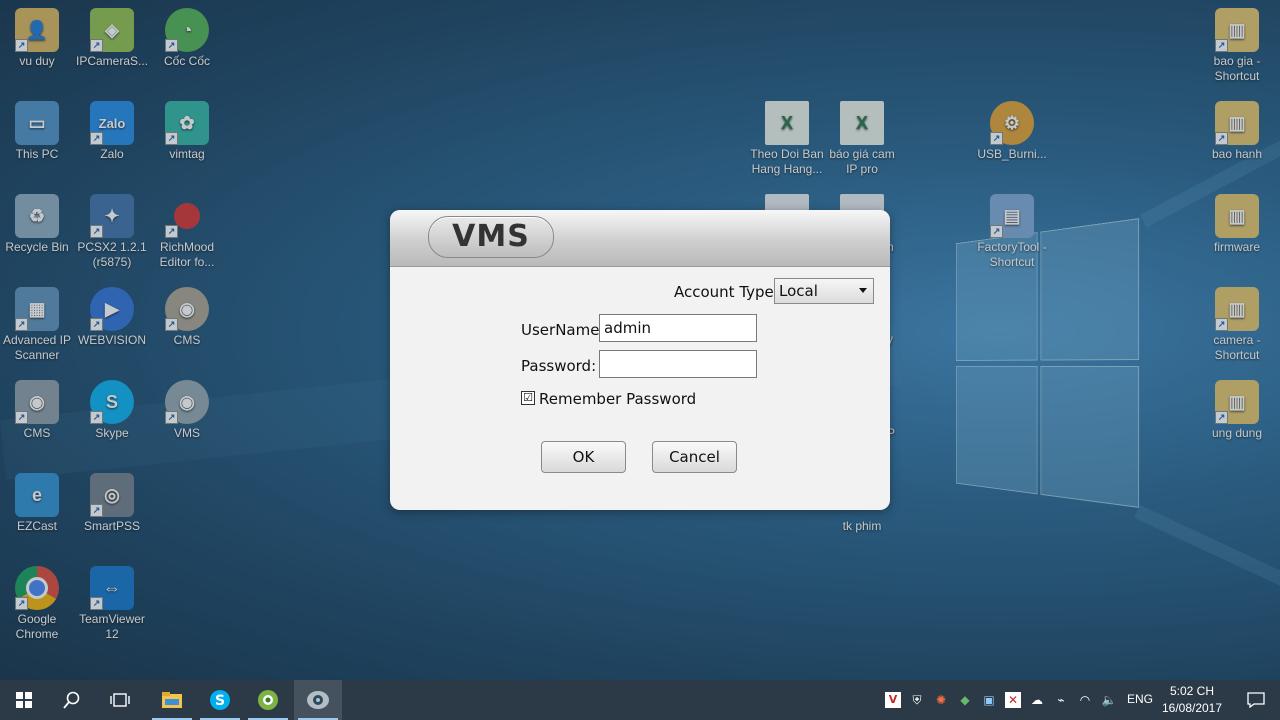 The image size is (1280, 720). What do you see at coordinates (1013, 700) in the screenshot?
I see `tray-blocked-icon: ✕` at bounding box center [1013, 700].